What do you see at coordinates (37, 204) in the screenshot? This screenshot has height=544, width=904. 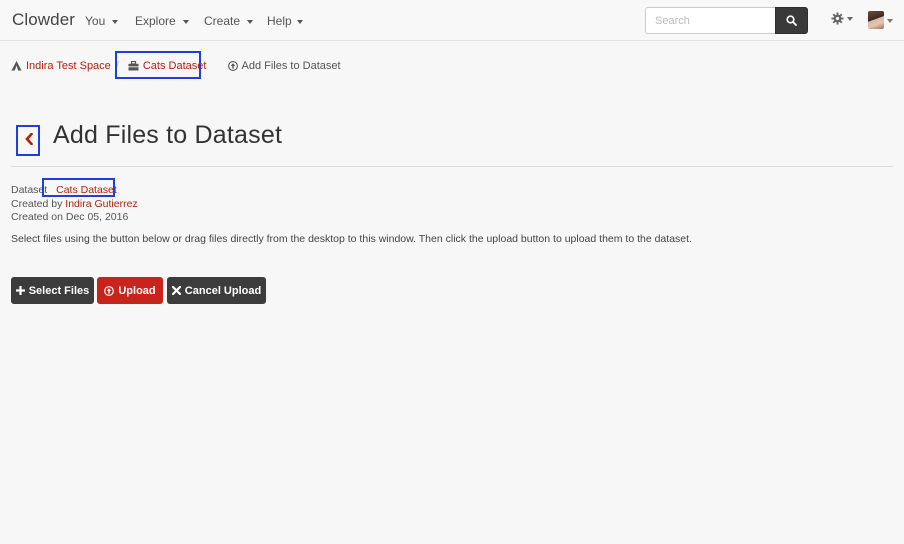 I see `created-by-label: Created by` at bounding box center [37, 204].